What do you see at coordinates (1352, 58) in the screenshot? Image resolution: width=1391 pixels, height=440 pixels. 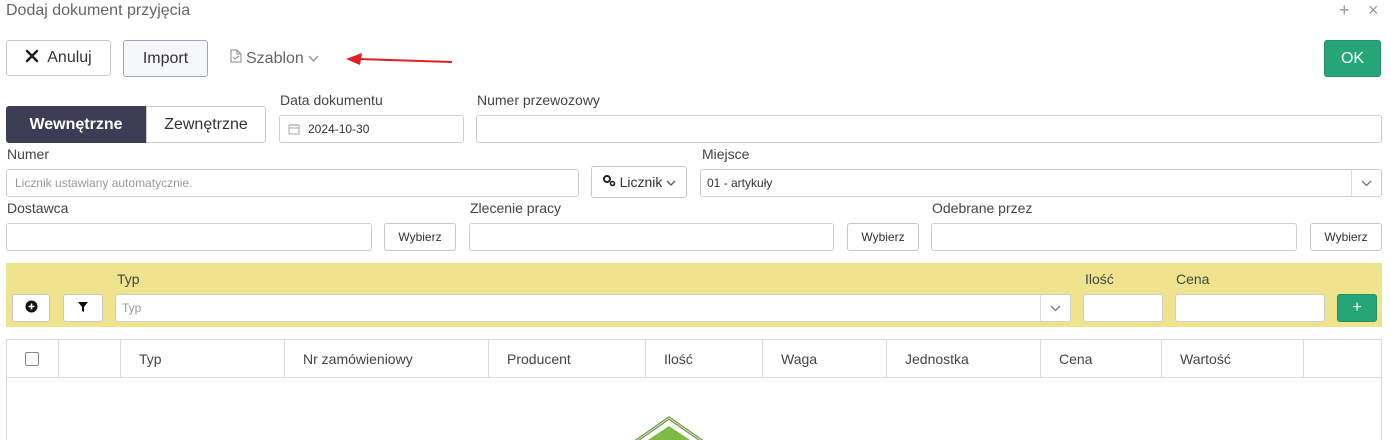 I see `ok-button: OK` at bounding box center [1352, 58].